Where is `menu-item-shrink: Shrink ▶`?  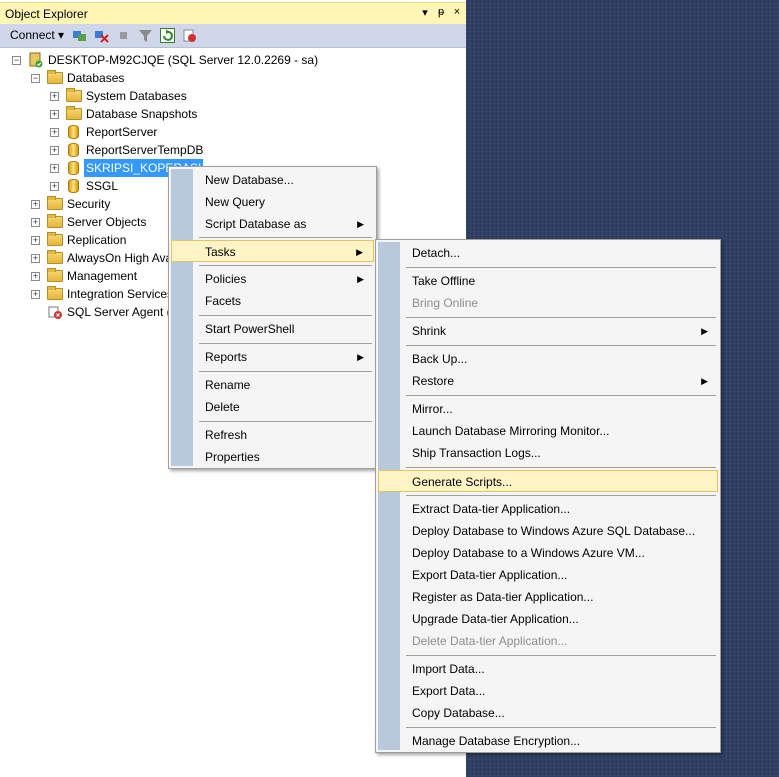 menu-item-shrink: Shrink ▶ is located at coordinates (548, 331).